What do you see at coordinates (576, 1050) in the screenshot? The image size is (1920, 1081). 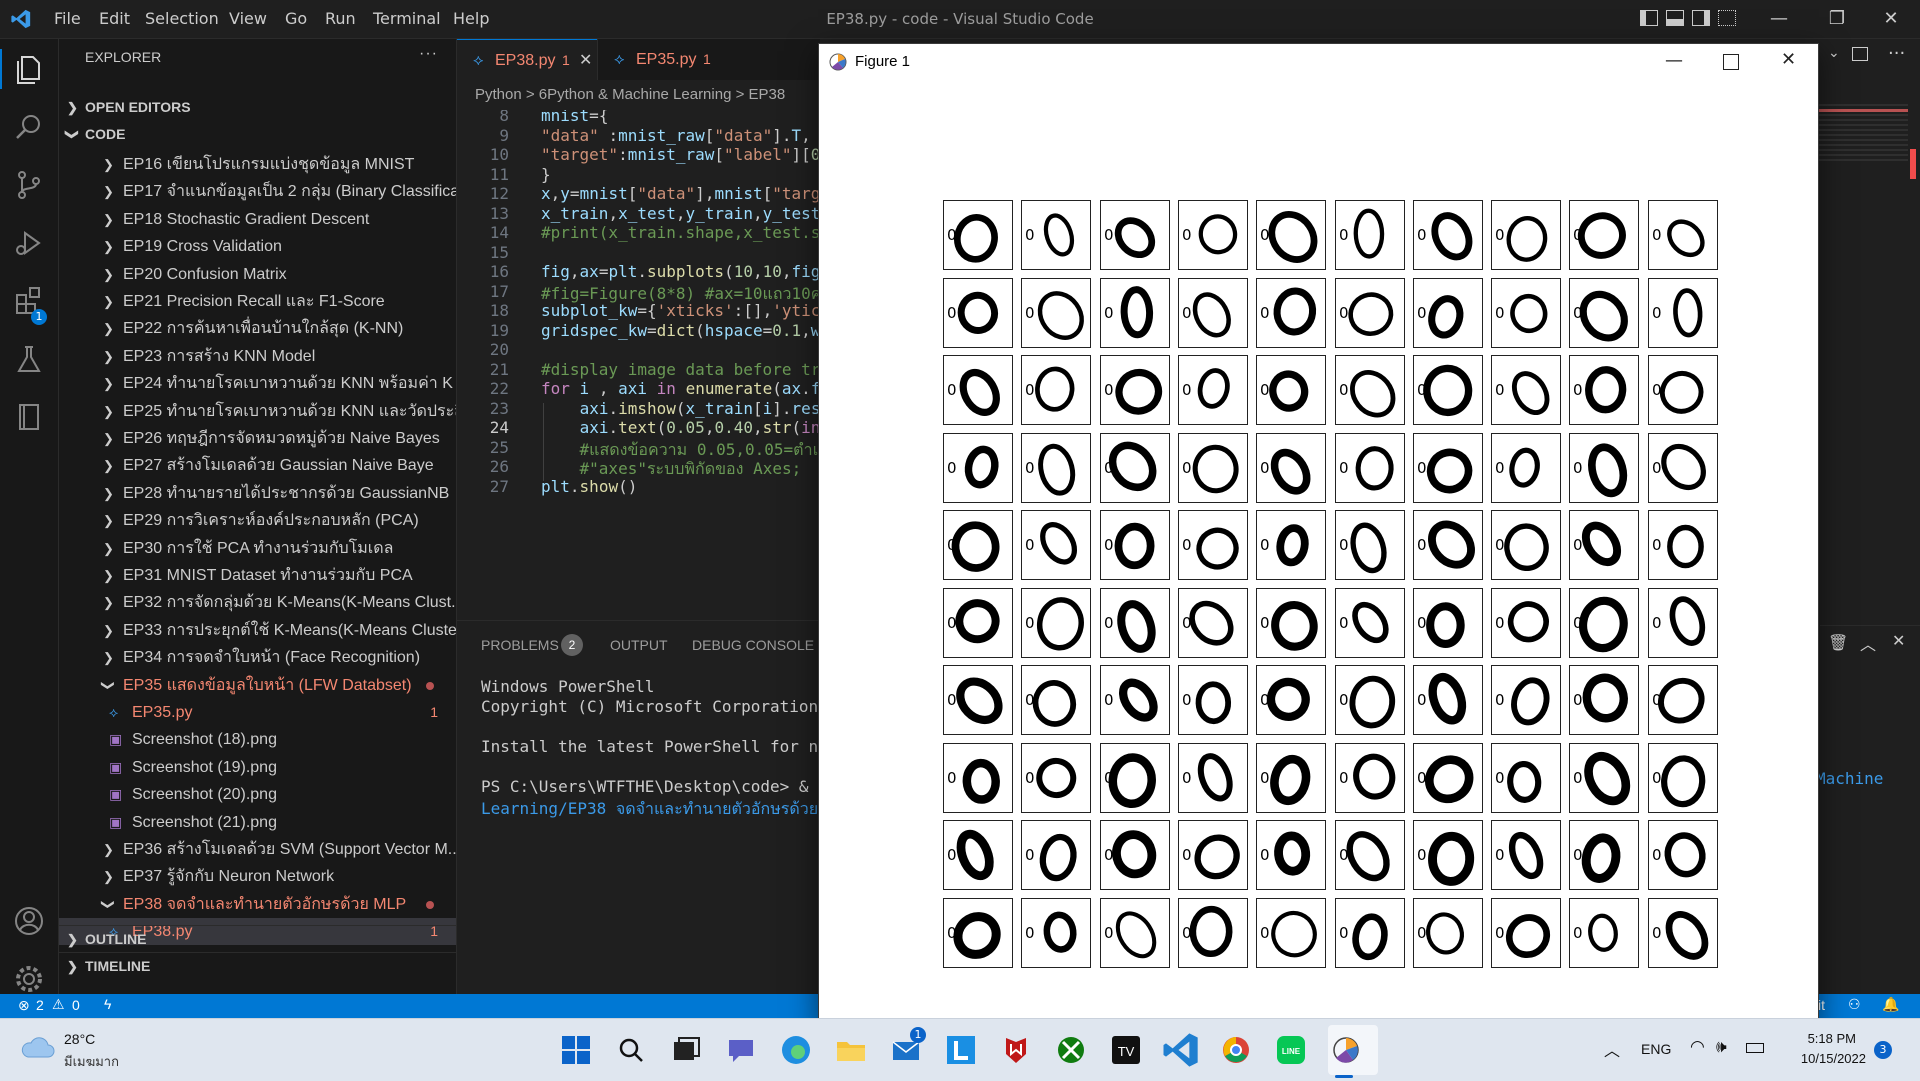 I see `windows-start-icon` at bounding box center [576, 1050].